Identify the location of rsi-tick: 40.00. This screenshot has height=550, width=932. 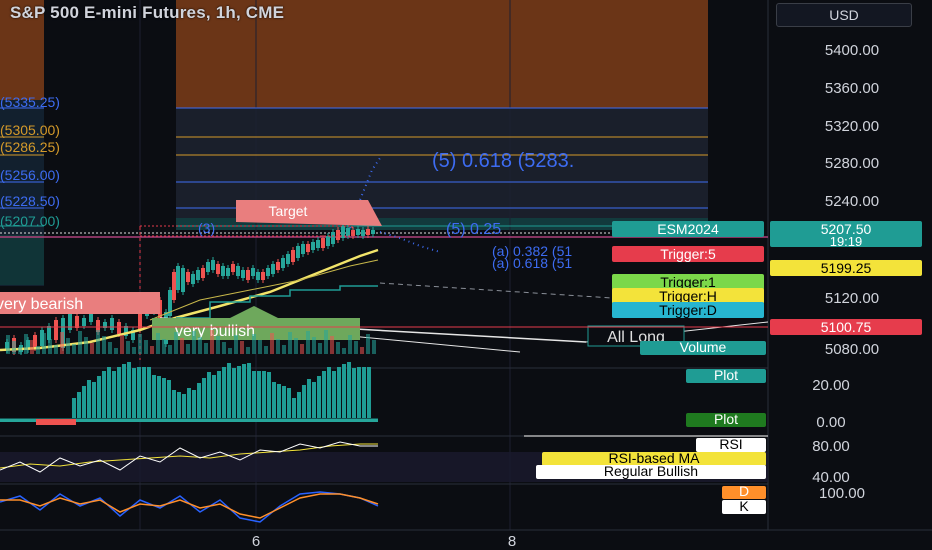
(831, 477).